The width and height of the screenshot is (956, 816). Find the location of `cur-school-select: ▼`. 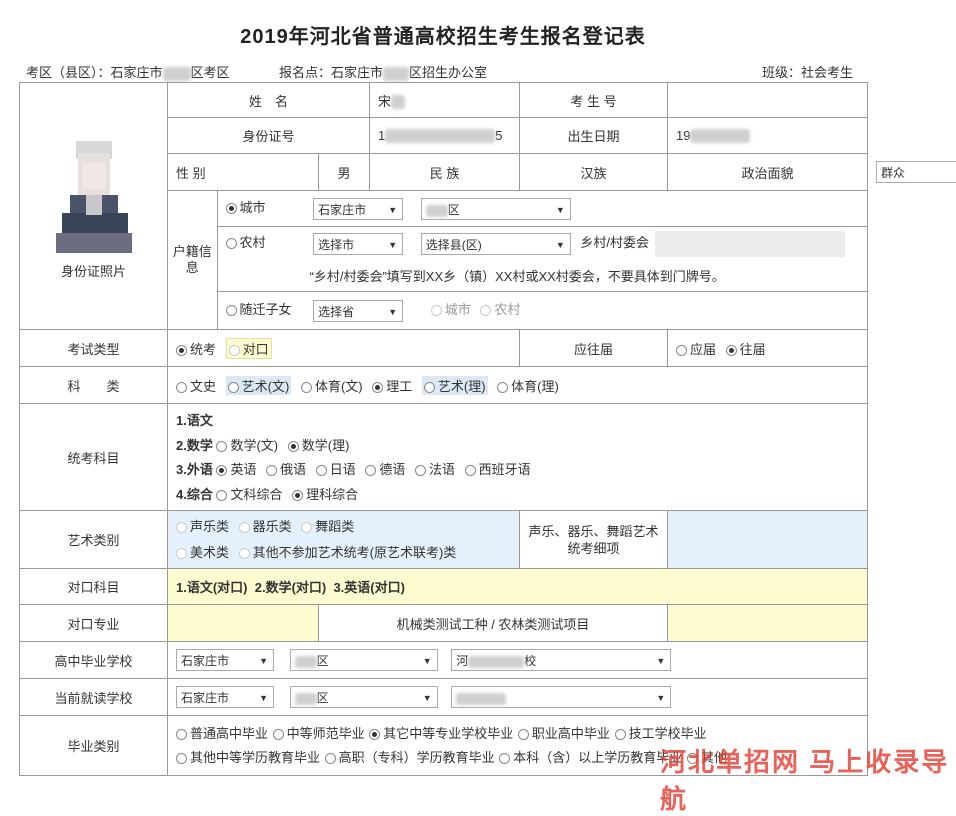

cur-school-select: ▼ is located at coordinates (561, 697).